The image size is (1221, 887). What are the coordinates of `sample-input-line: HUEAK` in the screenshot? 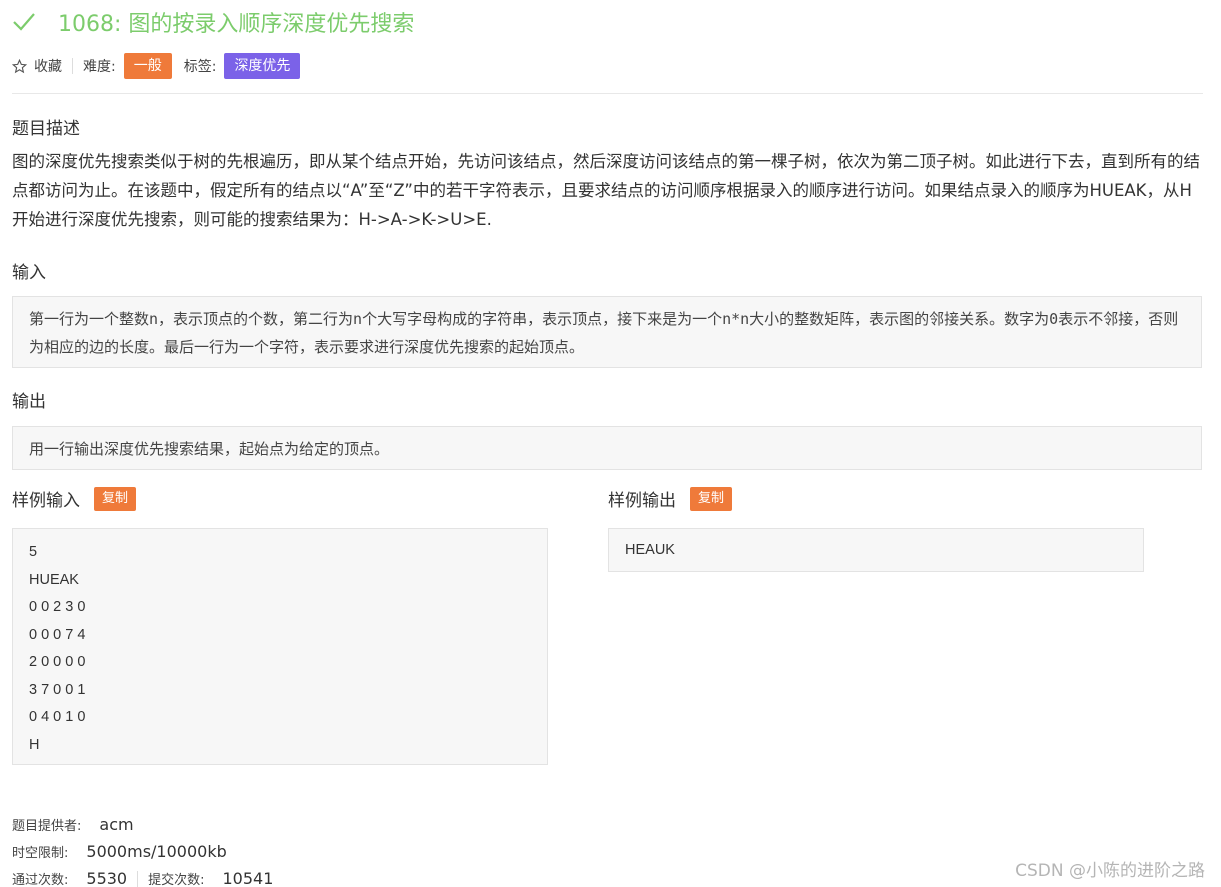 It's located at (54, 579).